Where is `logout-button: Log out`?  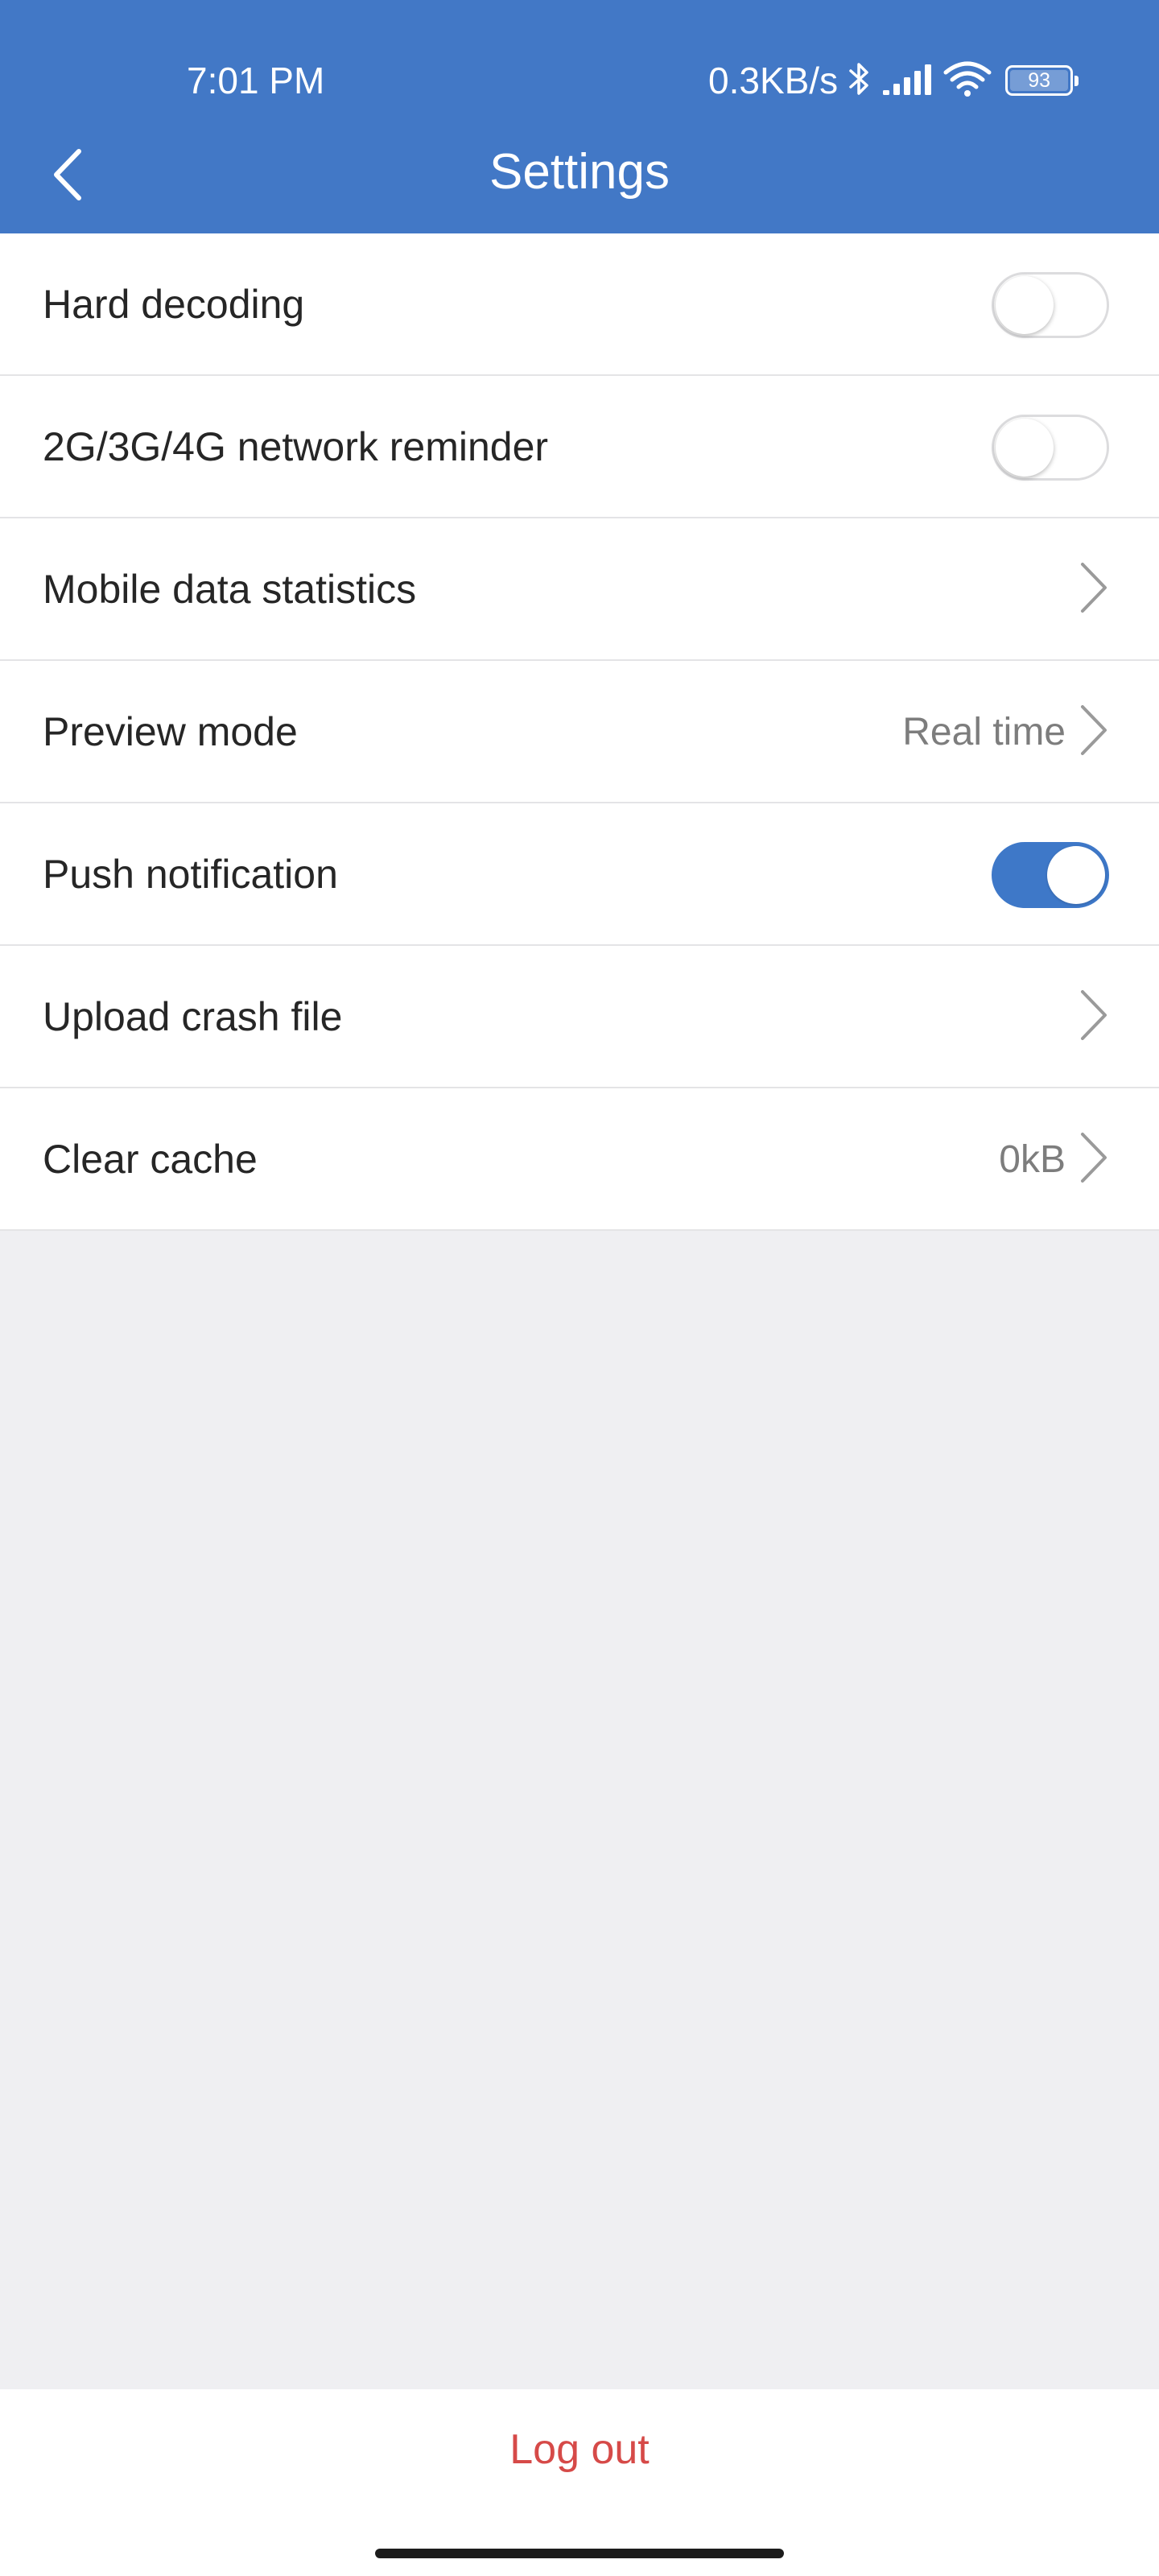
logout-button: Log out is located at coordinates (579, 2449).